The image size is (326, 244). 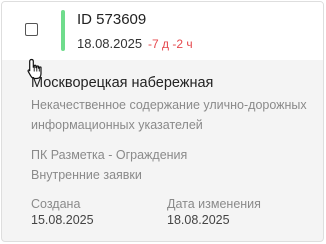 What do you see at coordinates (31, 29) in the screenshot?
I see `select-checkbox` at bounding box center [31, 29].